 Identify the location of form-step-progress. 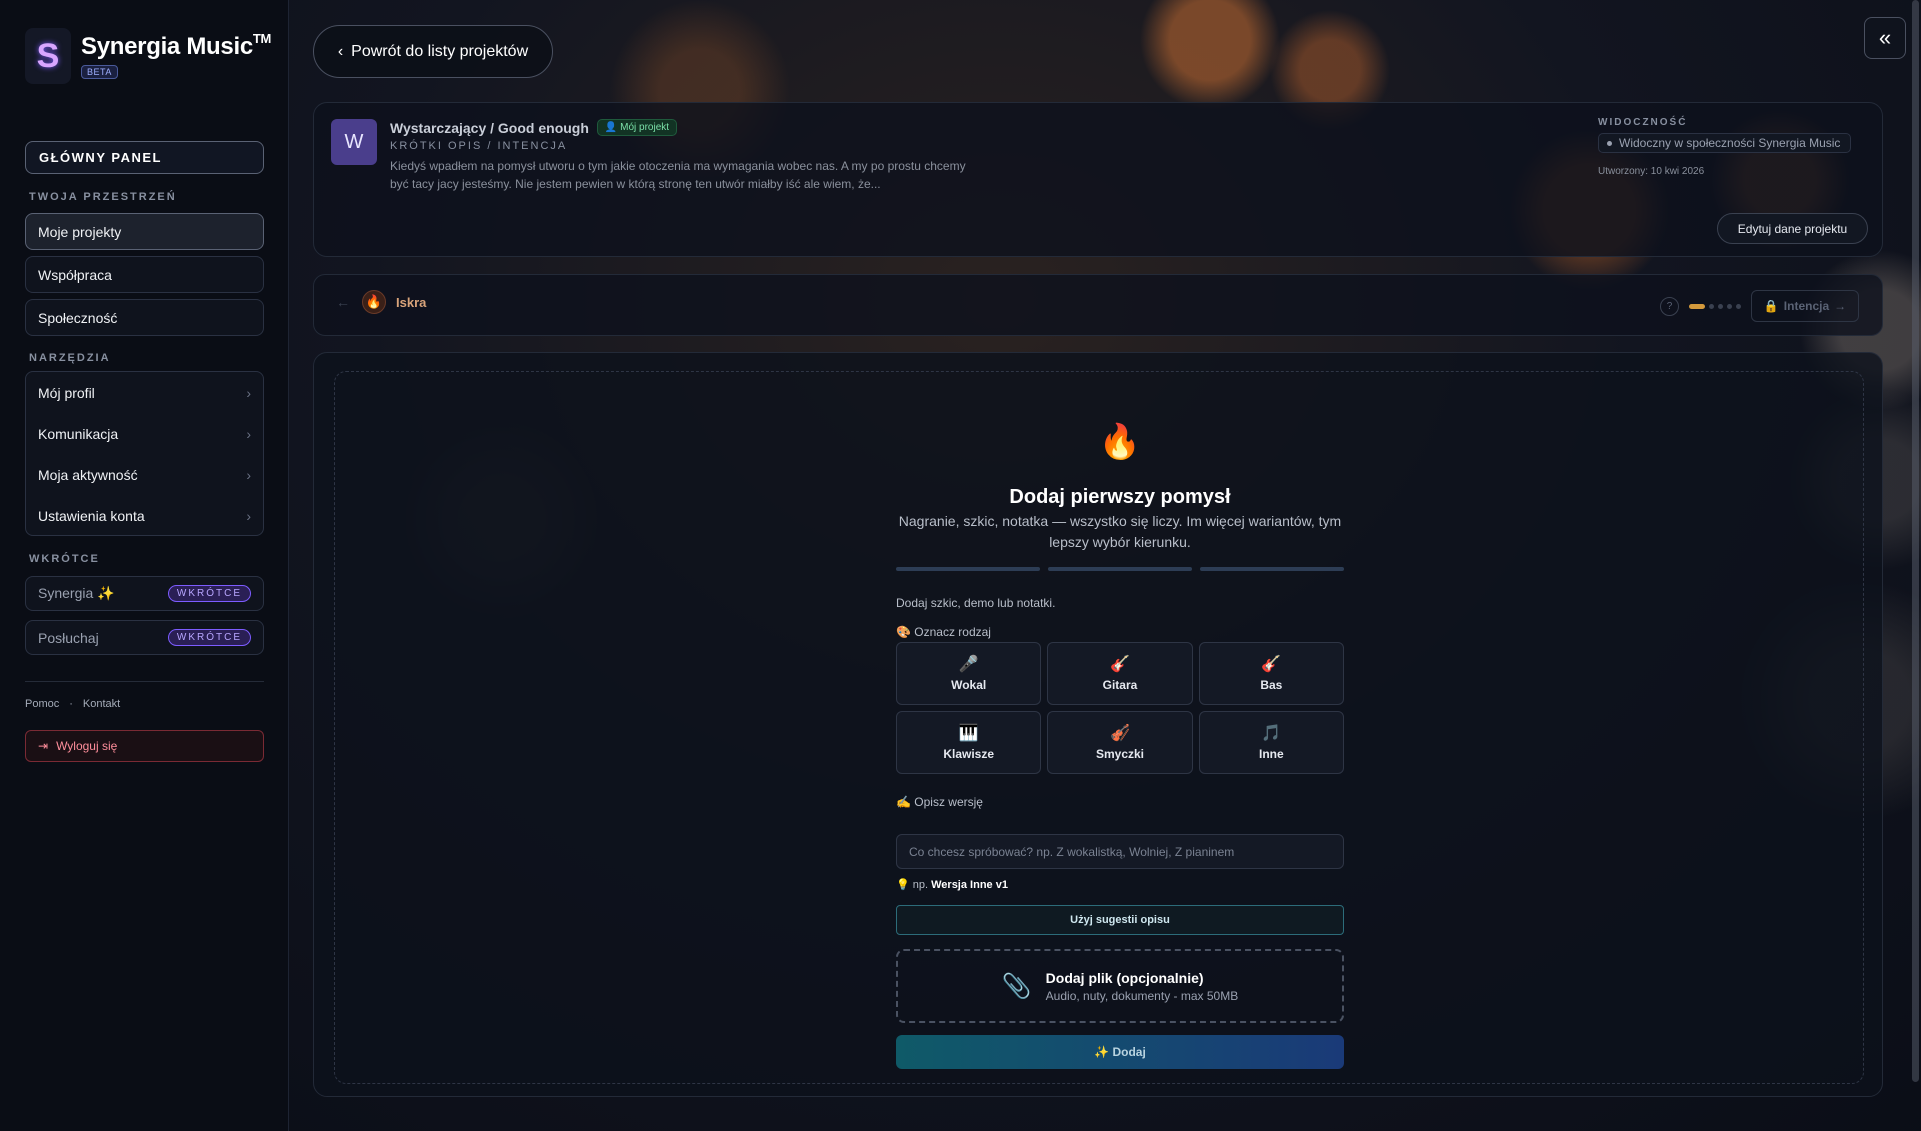
(1120, 569).